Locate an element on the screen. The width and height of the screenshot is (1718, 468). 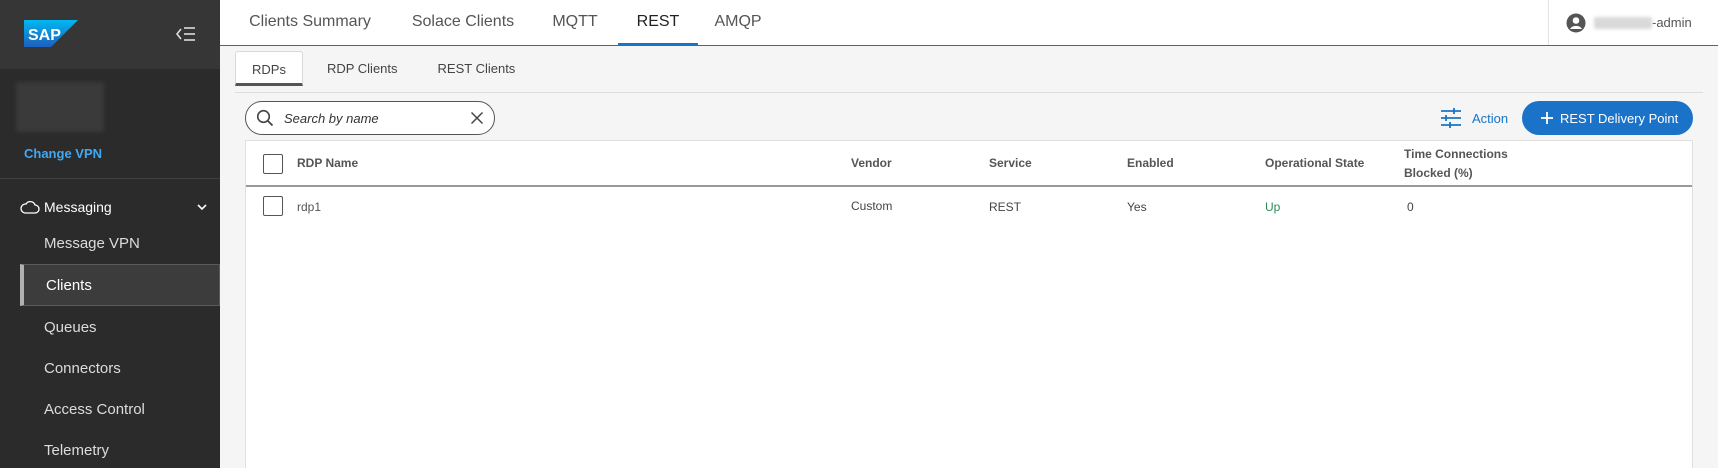
search-box is located at coordinates (370, 118).